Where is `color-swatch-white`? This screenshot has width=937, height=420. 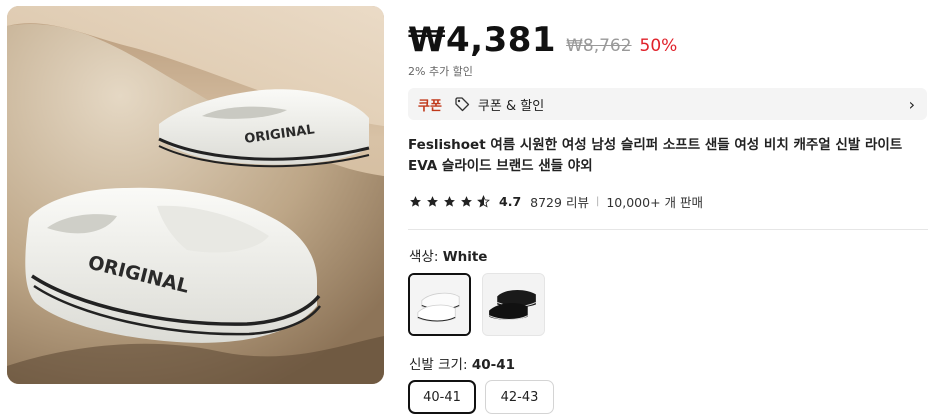 color-swatch-white is located at coordinates (439, 304).